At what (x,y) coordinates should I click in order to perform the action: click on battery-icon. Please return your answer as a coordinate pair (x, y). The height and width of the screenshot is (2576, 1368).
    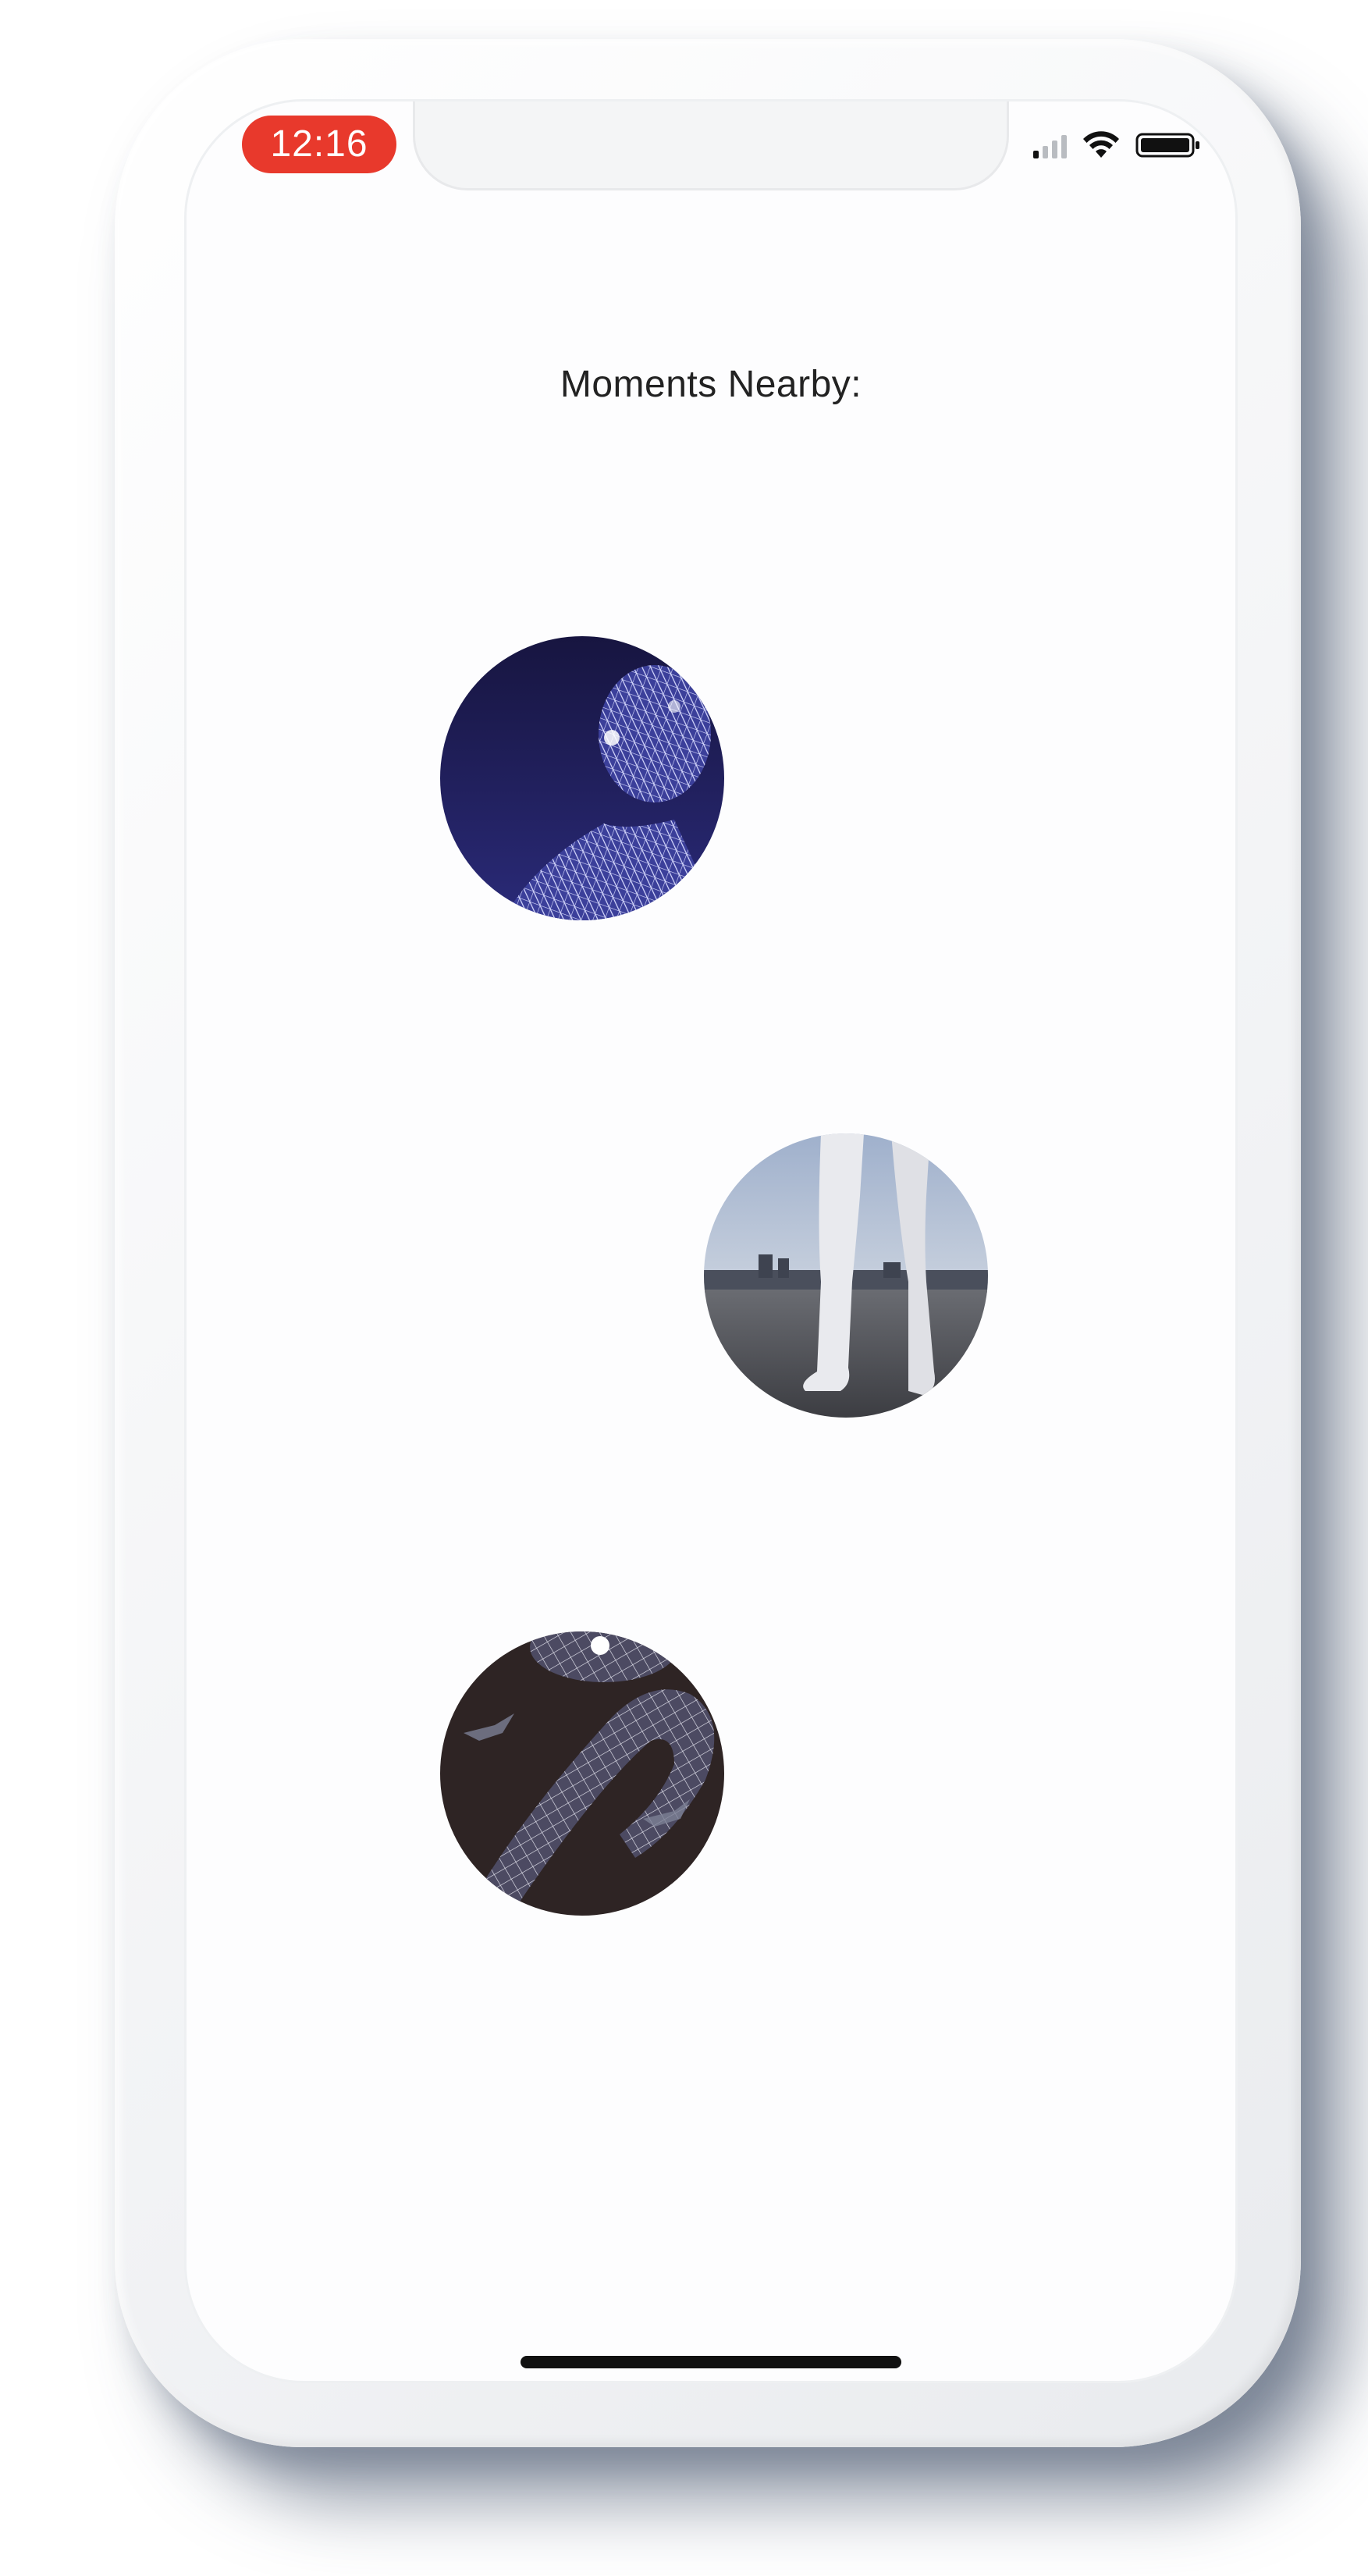
    Looking at the image, I should click on (1168, 145).